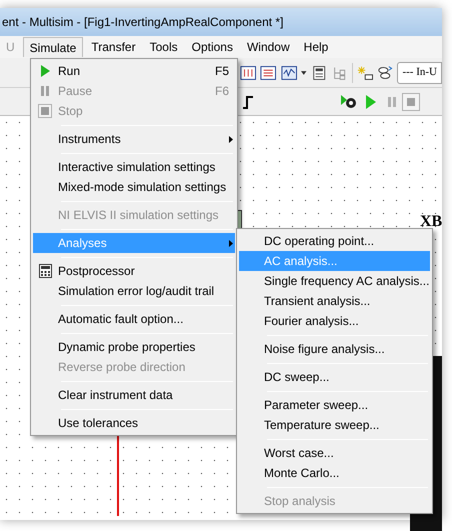  Describe the element at coordinates (45, 71) in the screenshot. I see `play-icon` at that location.